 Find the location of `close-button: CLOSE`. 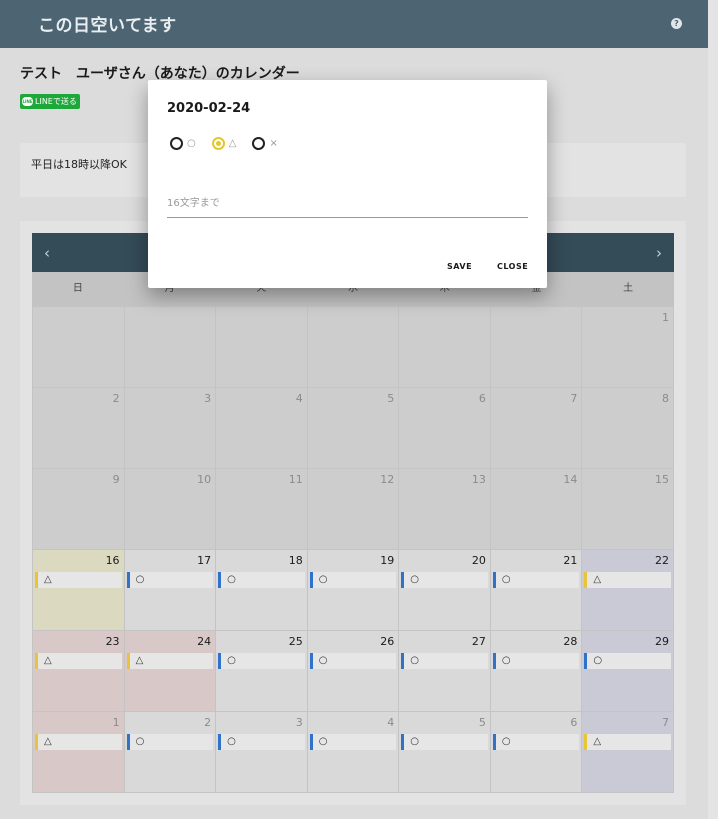

close-button: CLOSE is located at coordinates (512, 266).